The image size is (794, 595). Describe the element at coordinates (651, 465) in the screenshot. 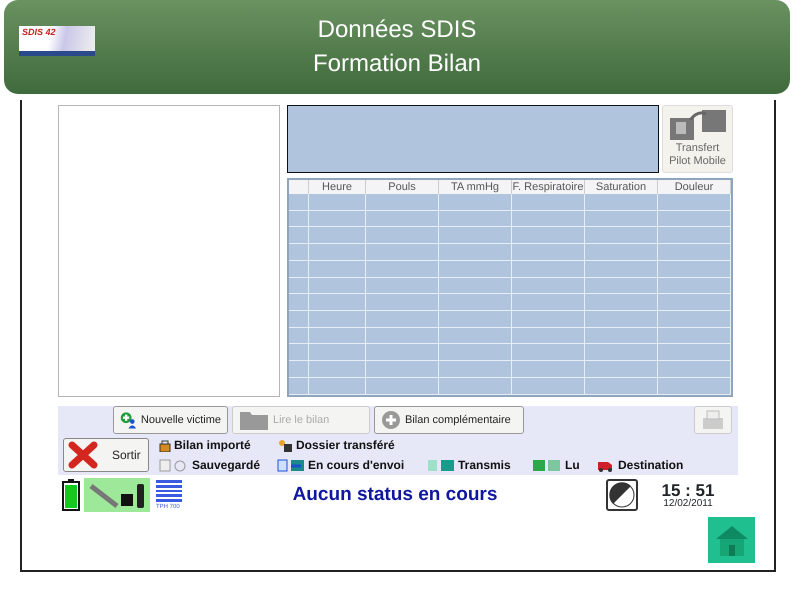

I see `legend-label: Destination` at that location.